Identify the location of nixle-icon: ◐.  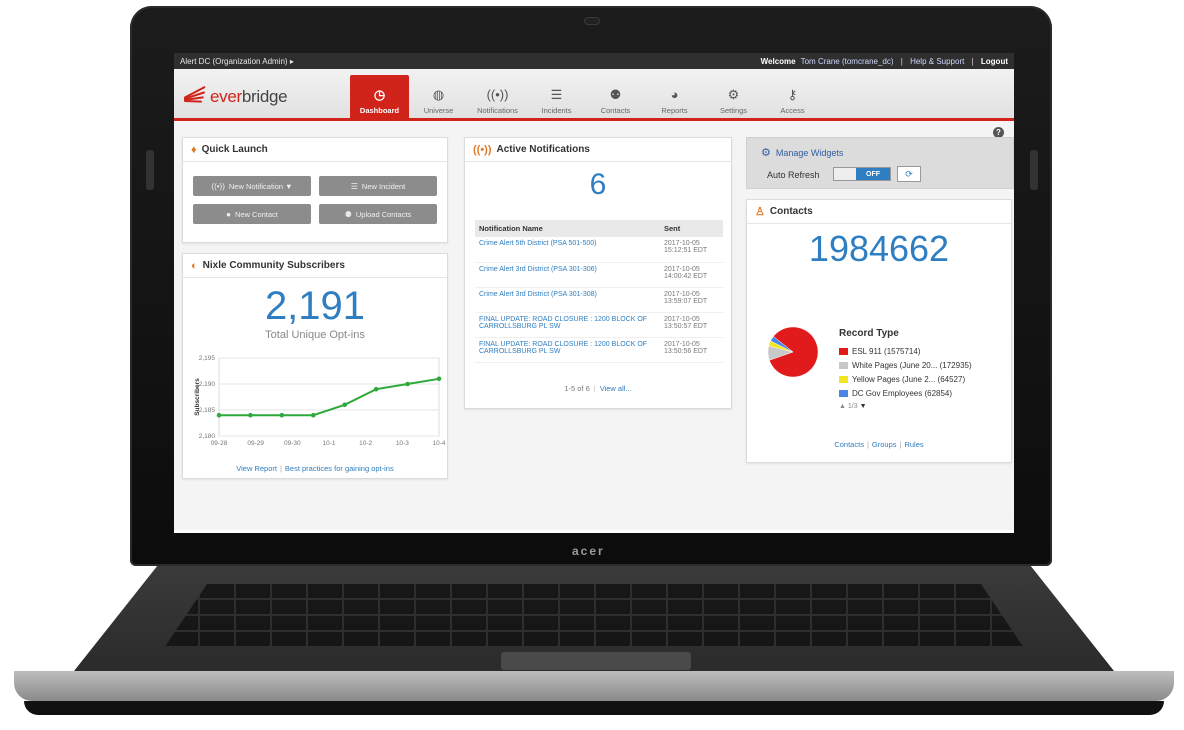
(194, 265).